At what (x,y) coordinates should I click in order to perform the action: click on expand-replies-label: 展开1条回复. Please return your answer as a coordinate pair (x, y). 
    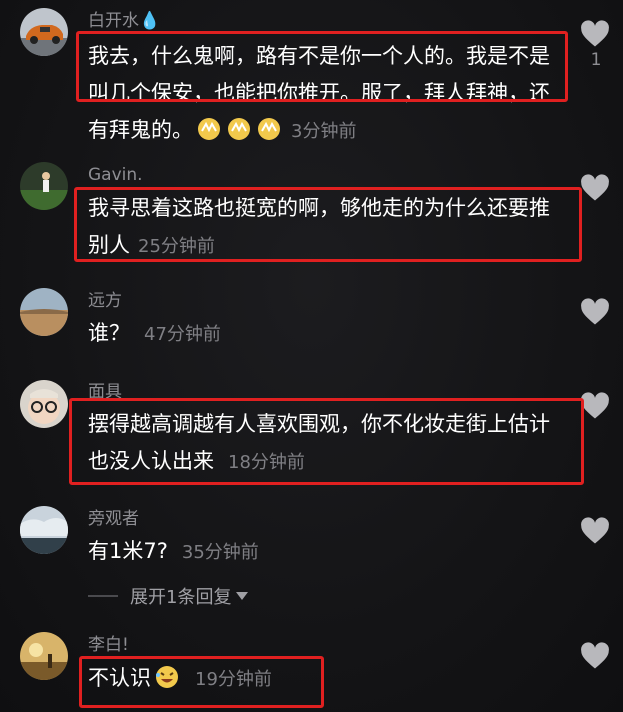
    Looking at the image, I should click on (181, 597).